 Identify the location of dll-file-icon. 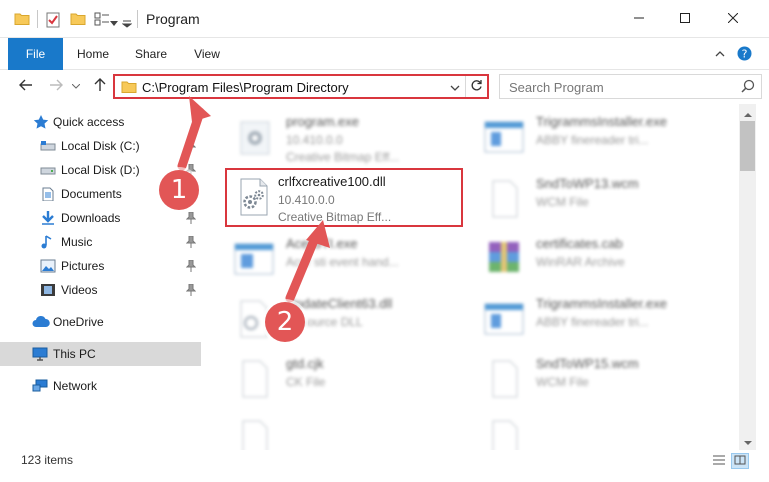
(254, 197).